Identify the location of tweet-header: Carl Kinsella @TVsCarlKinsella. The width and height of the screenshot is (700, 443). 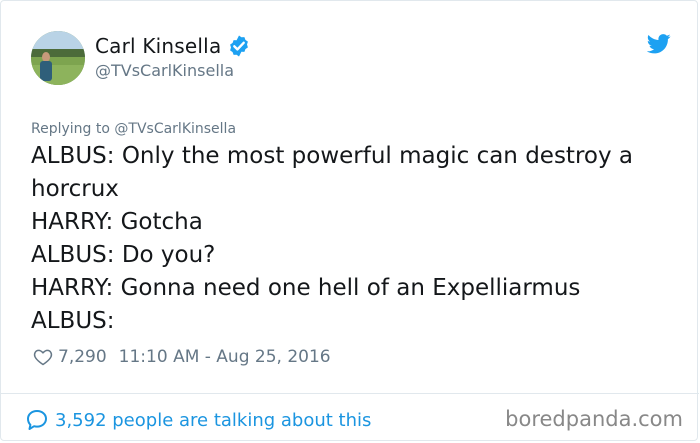
(351, 59).